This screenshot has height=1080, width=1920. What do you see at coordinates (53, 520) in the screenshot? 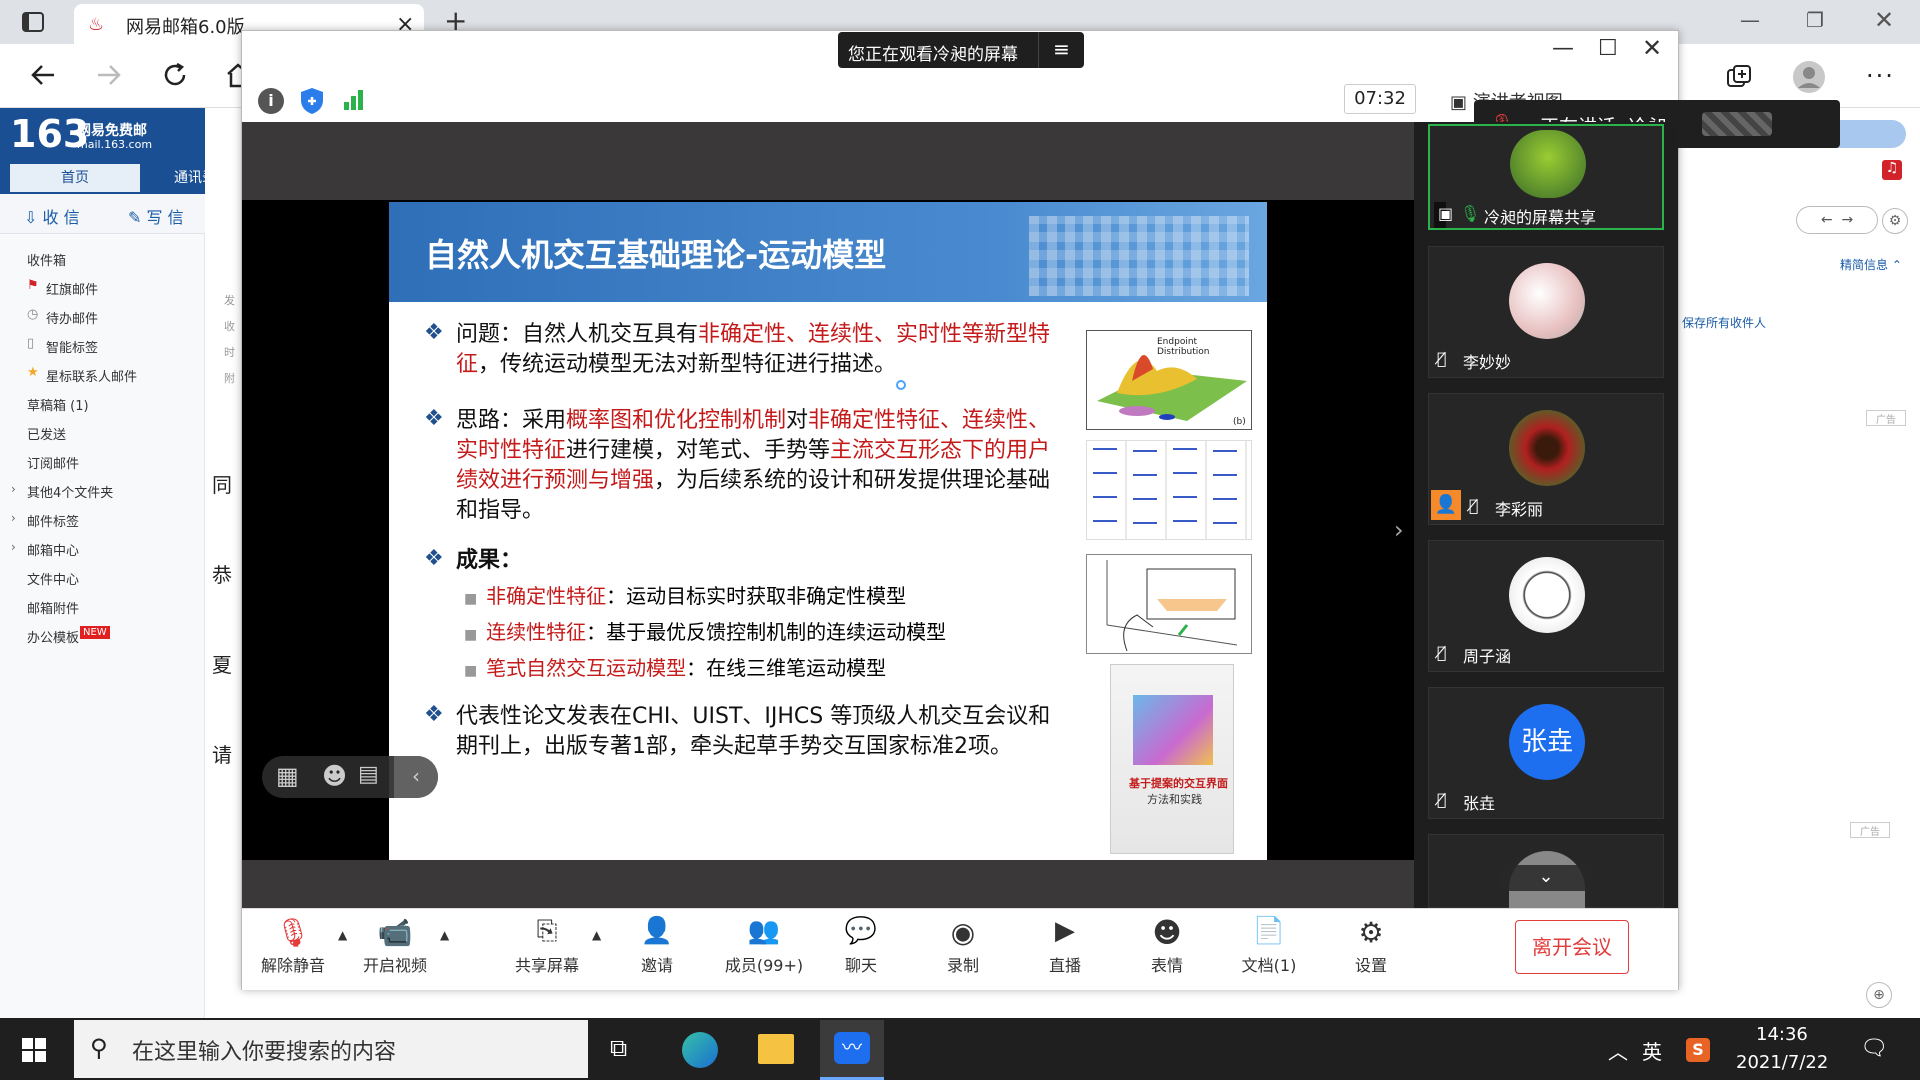
I see `folder-mail-tags: 邮件标签` at bounding box center [53, 520].